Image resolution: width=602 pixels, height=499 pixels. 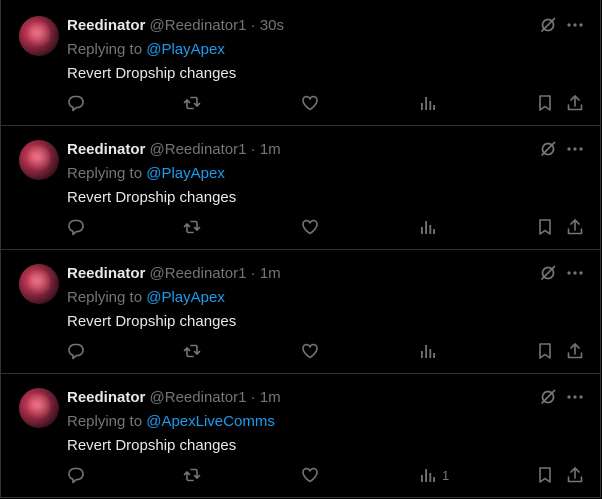 I want to click on timestamp: 30s, so click(x=272, y=25).